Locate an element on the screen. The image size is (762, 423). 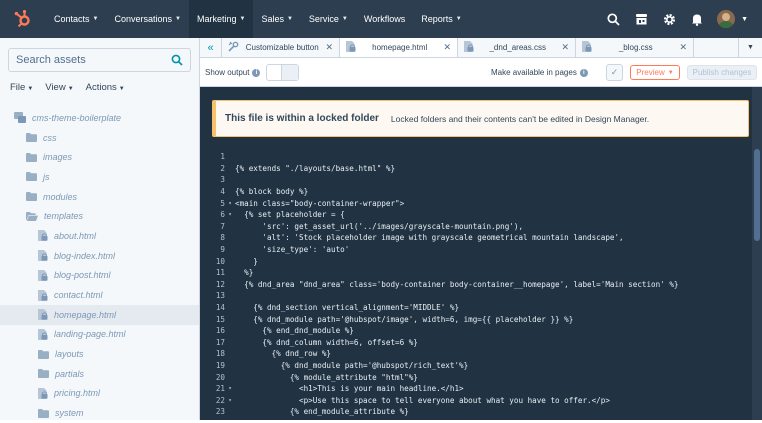
tab-customizable-button: Customizable button ✕ is located at coordinates (281, 47).